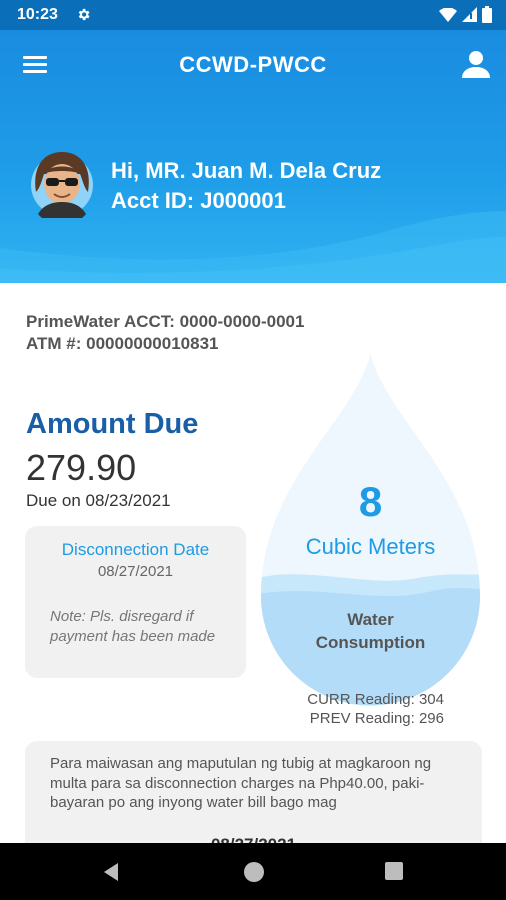 The height and width of the screenshot is (900, 506). I want to click on person-icon, so click(476, 64).